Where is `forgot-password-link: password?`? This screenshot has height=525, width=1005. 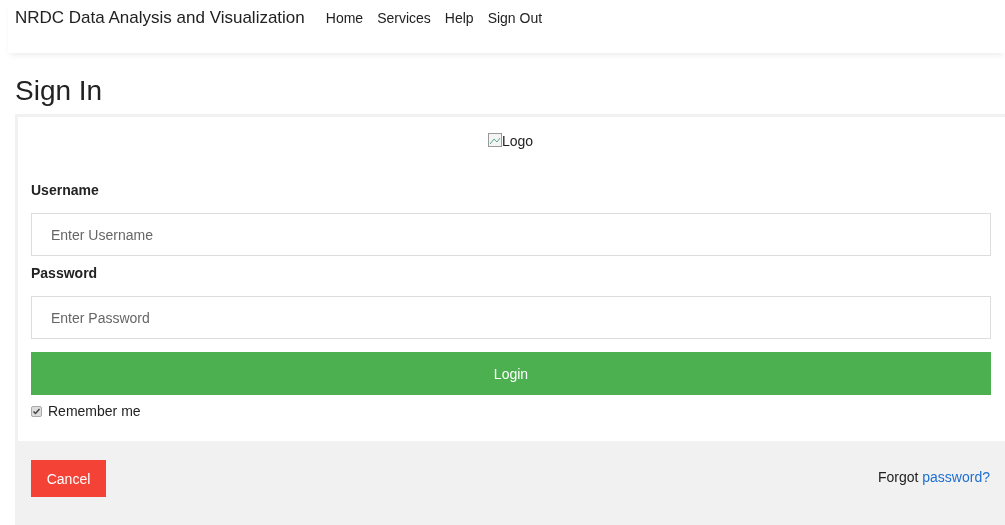
forgot-password-link: password? is located at coordinates (956, 476).